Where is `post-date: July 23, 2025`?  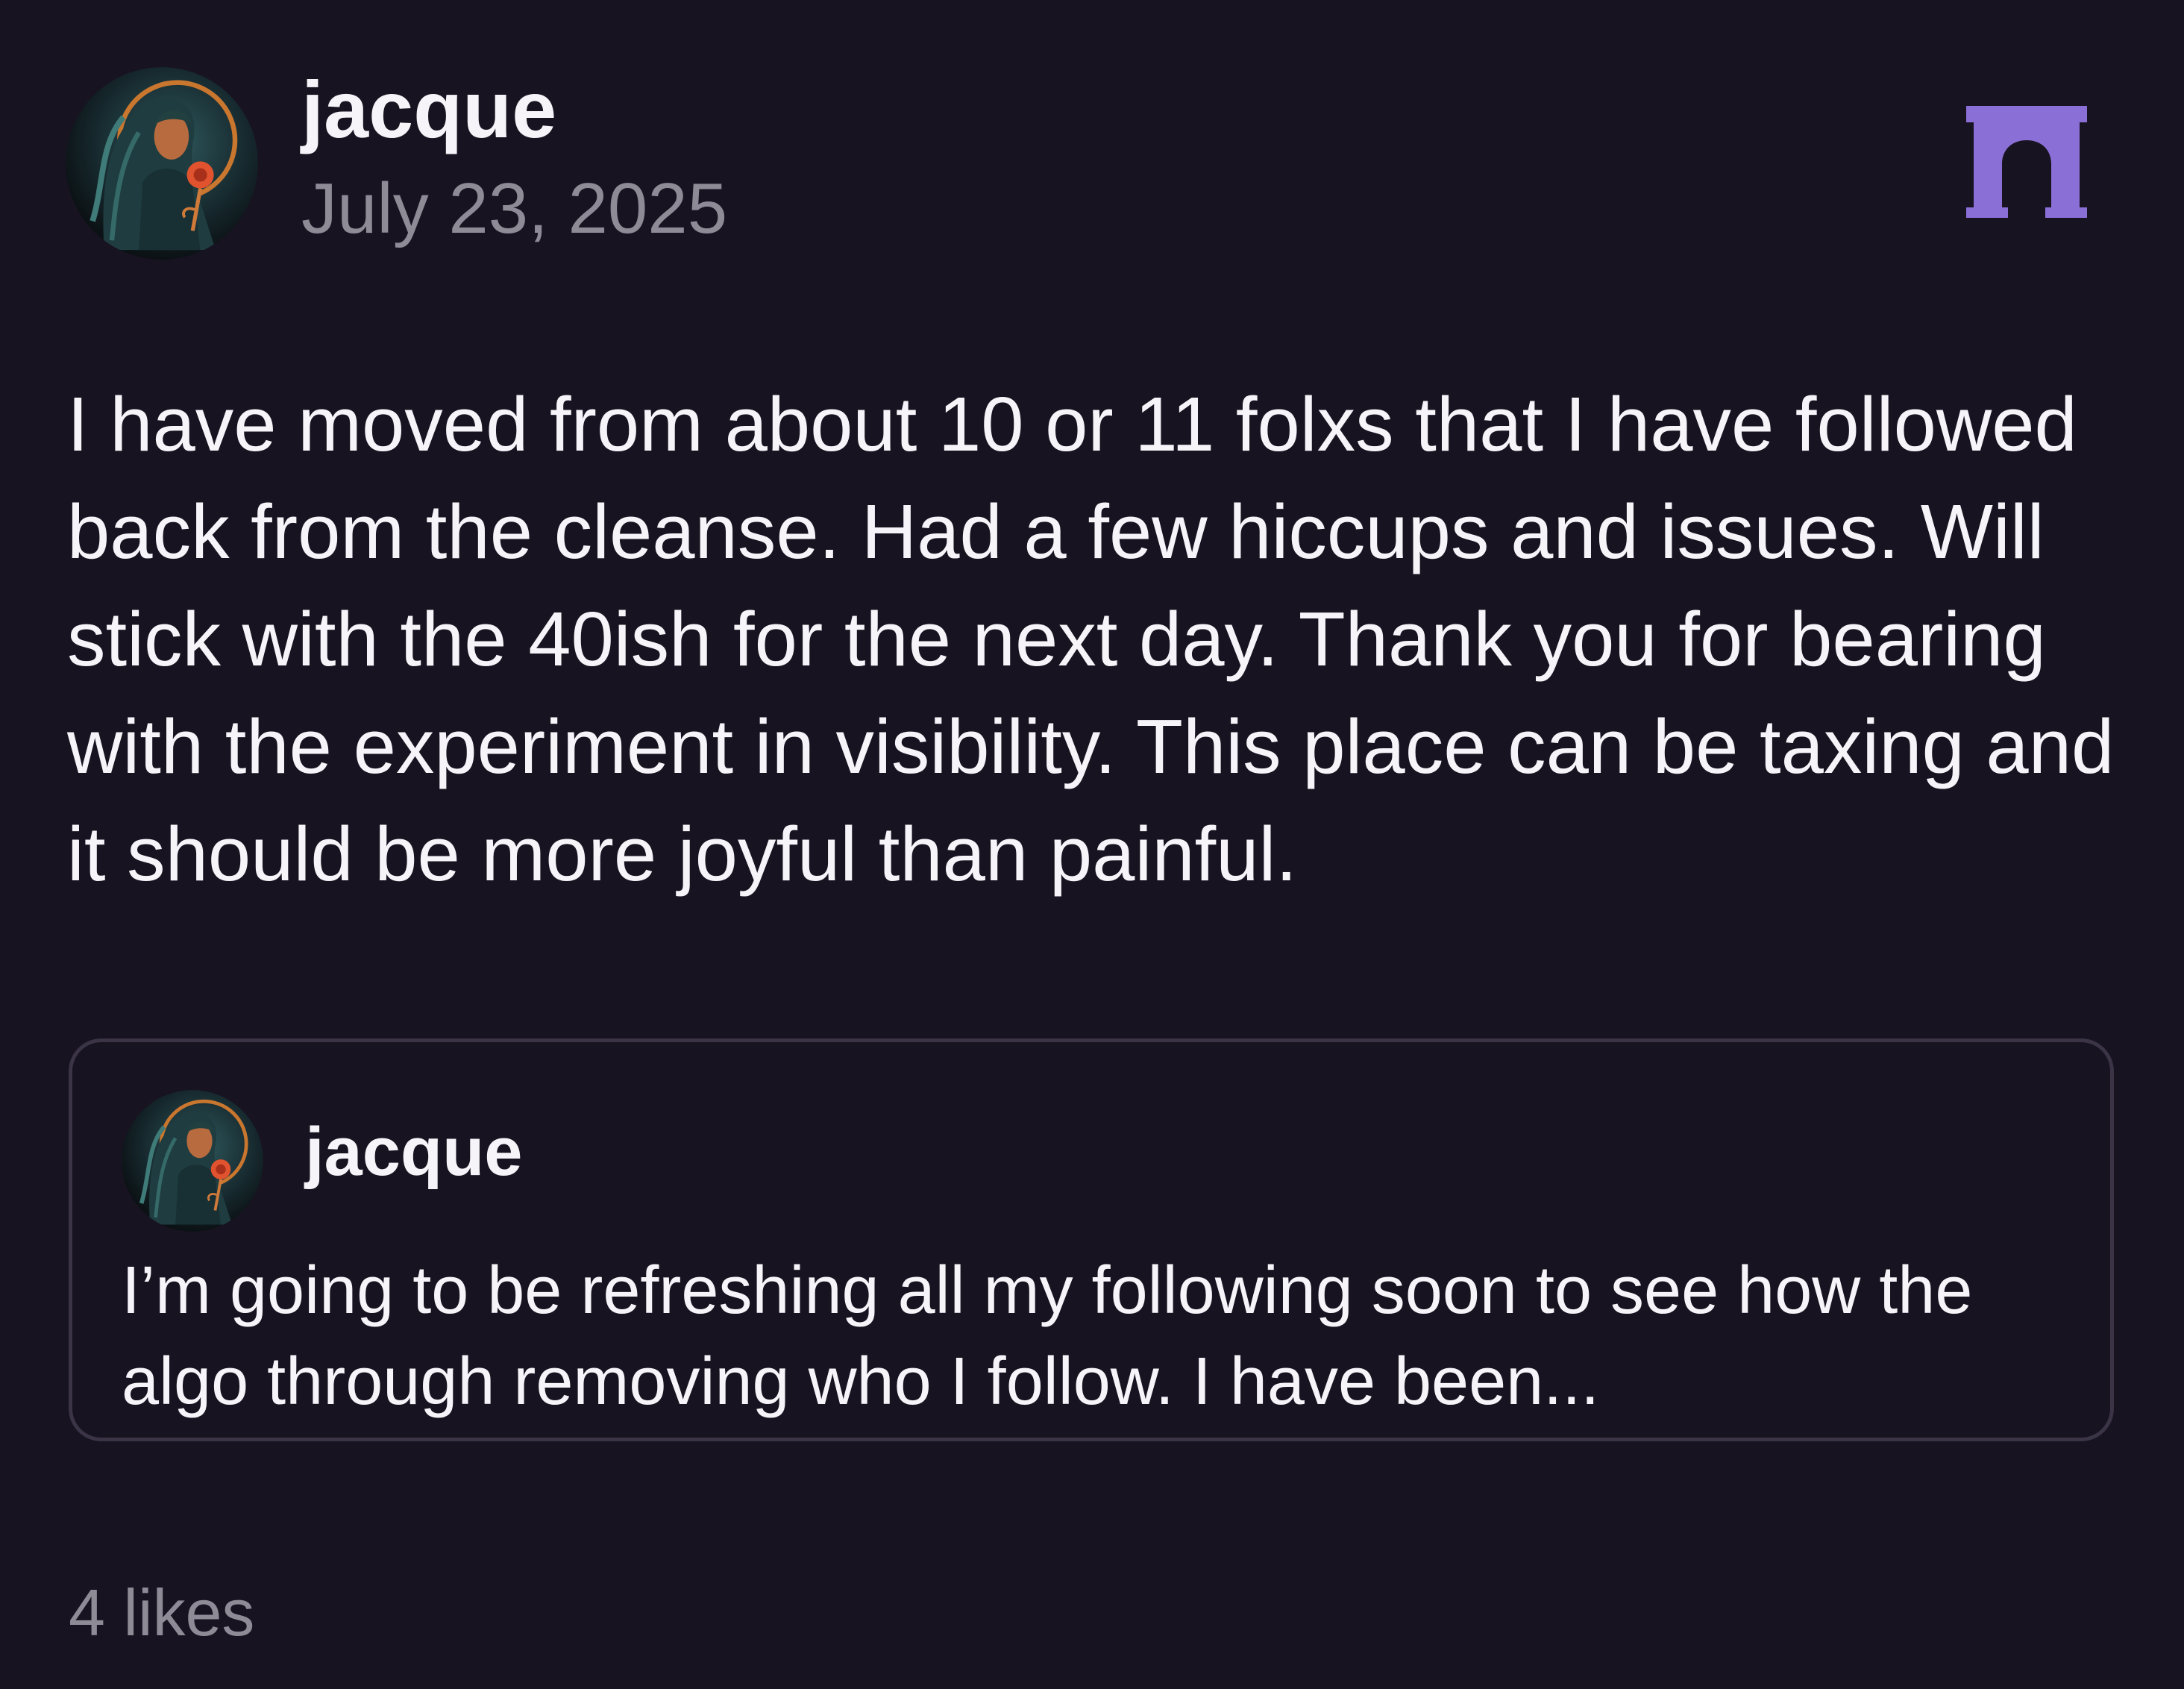 post-date: July 23, 2025 is located at coordinates (514, 208).